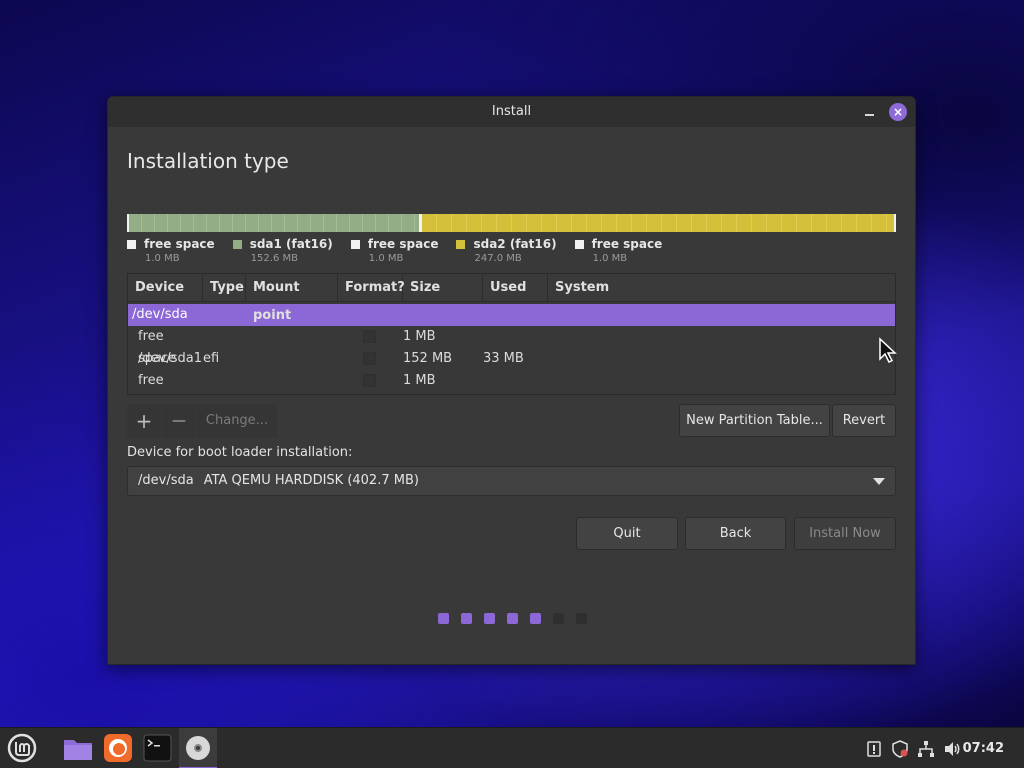  Describe the element at coordinates (166, 480) in the screenshot. I see `boot-device: /dev/sda` at that location.